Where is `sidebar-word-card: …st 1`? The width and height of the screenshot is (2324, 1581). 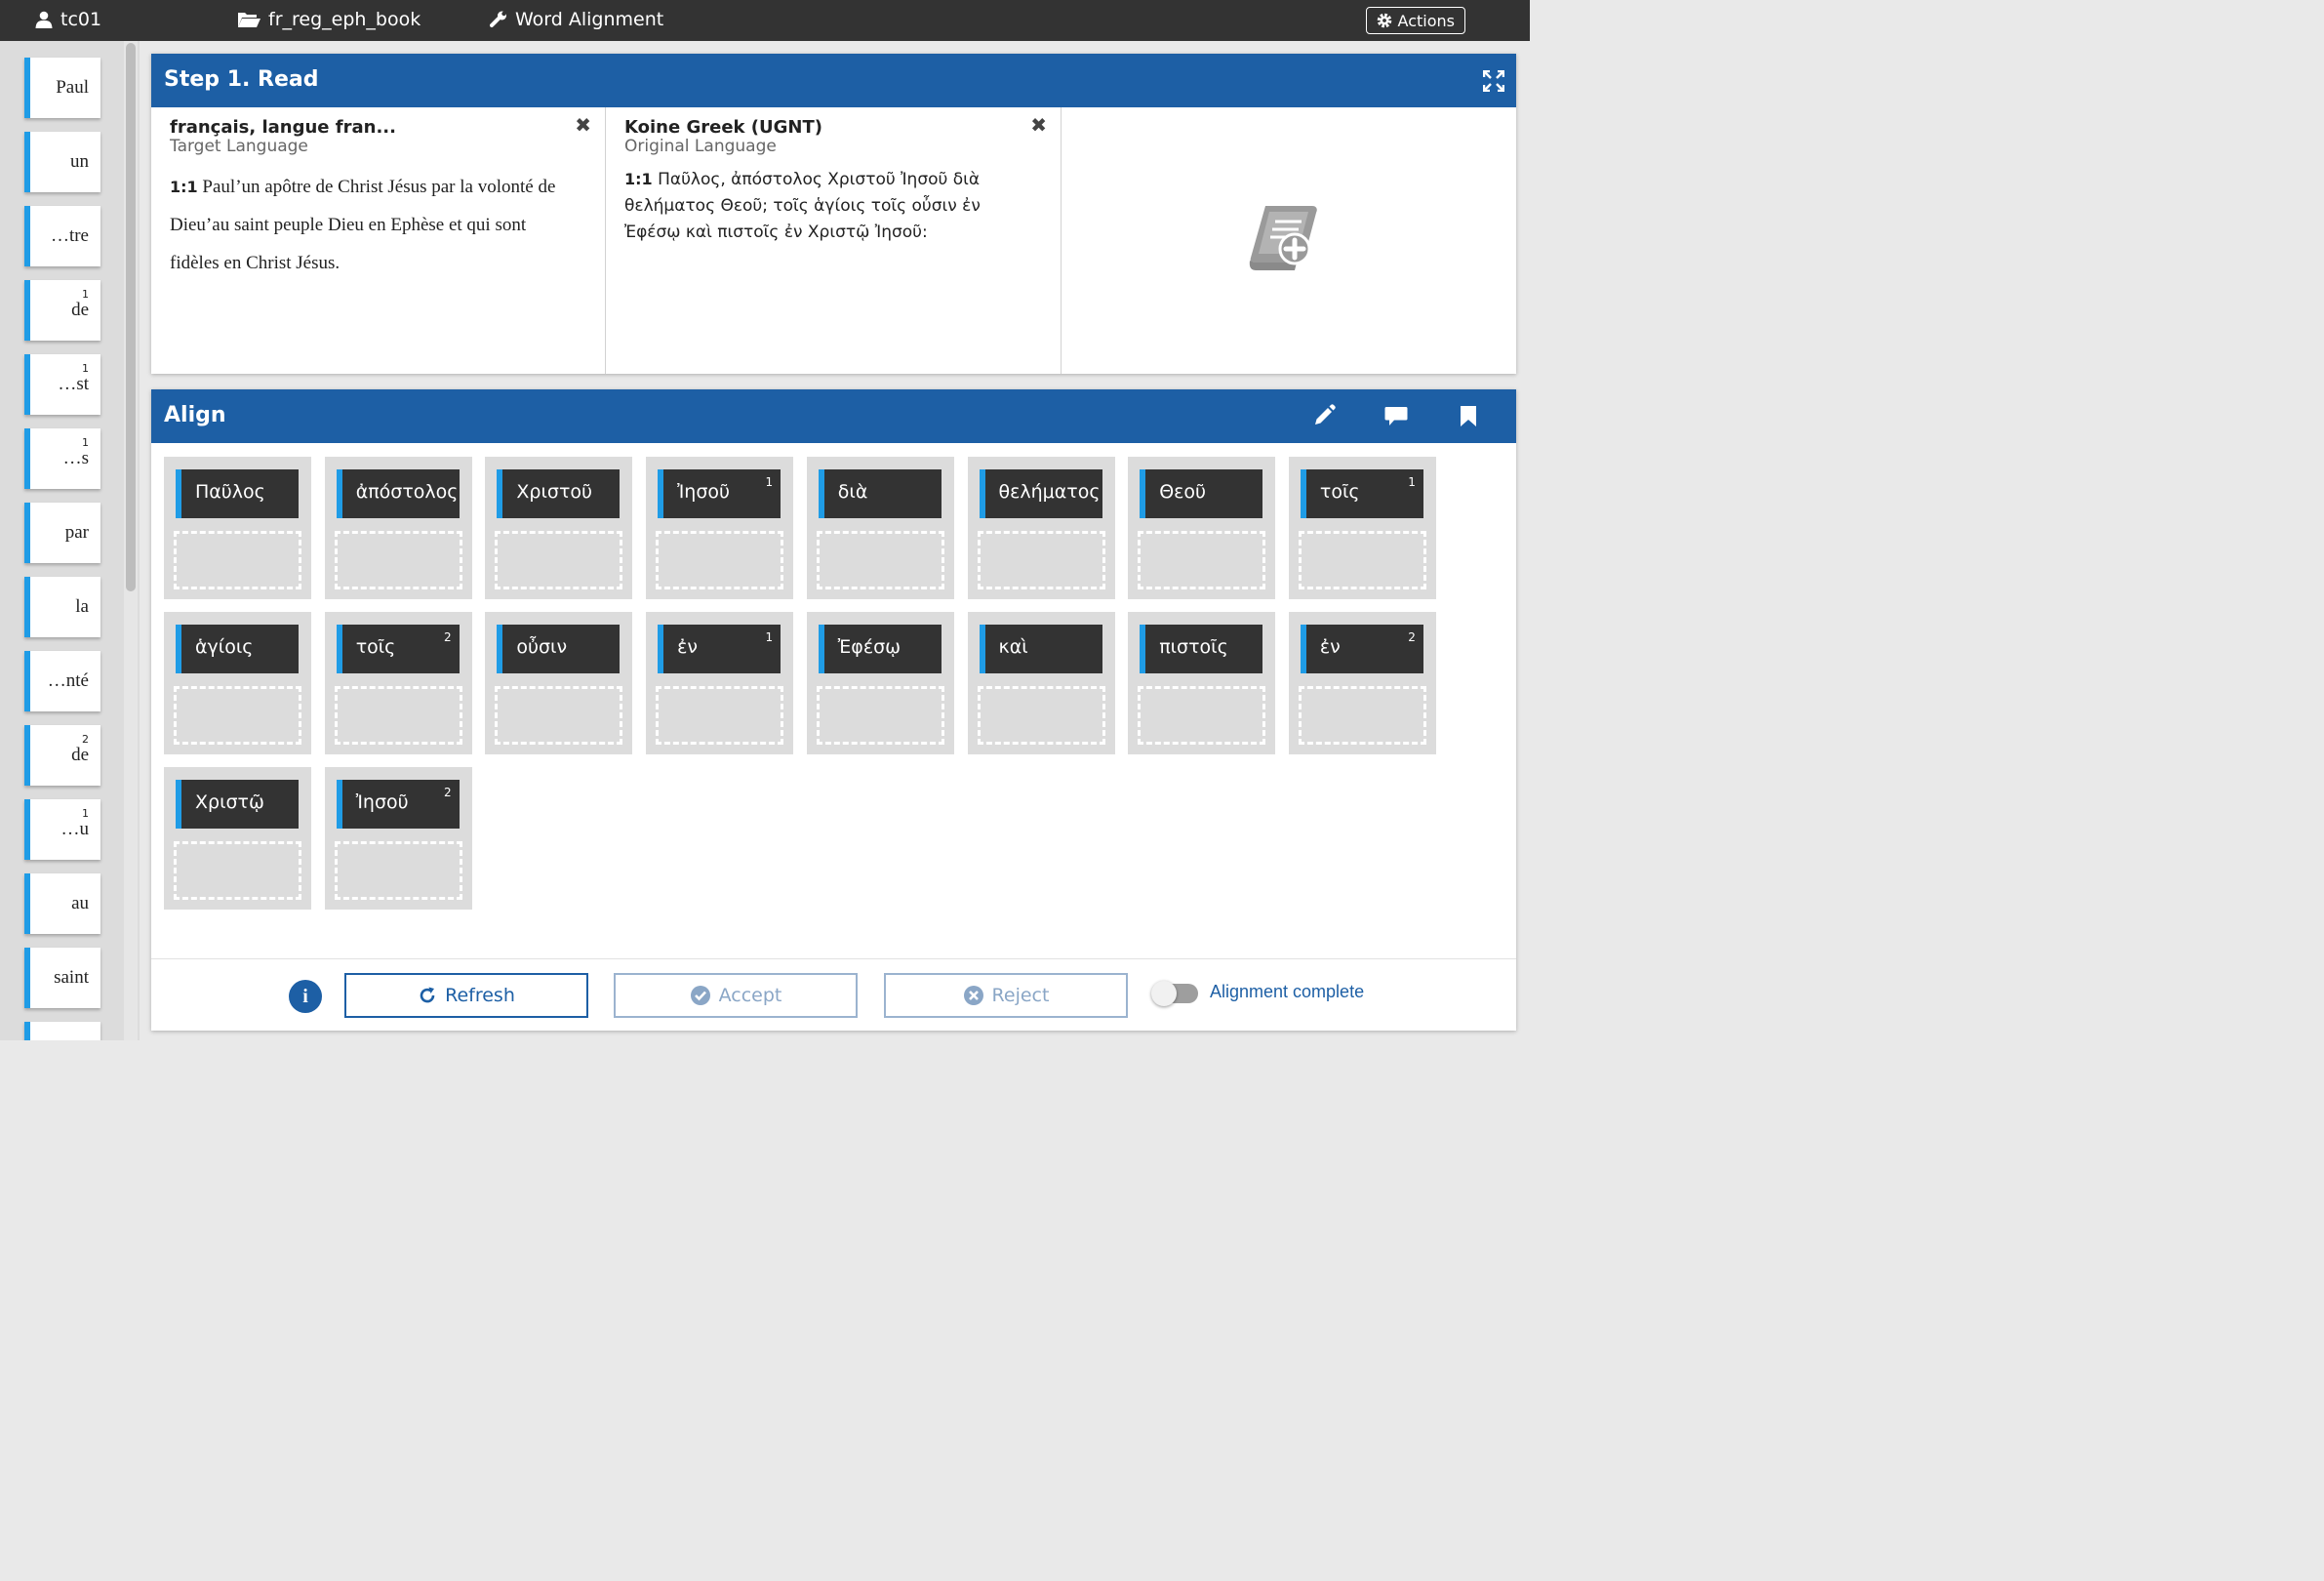 sidebar-word-card: …st 1 is located at coordinates (62, 385).